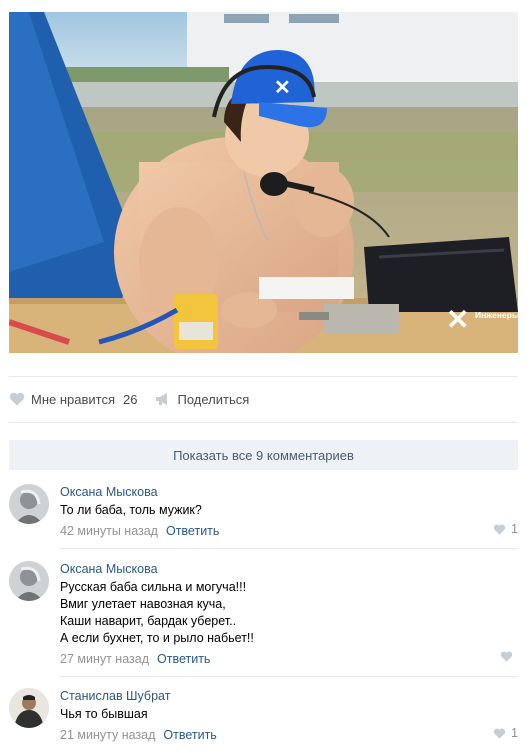  What do you see at coordinates (289, 531) in the screenshot?
I see `comment-meta: 42 минуты назад Ответить` at bounding box center [289, 531].